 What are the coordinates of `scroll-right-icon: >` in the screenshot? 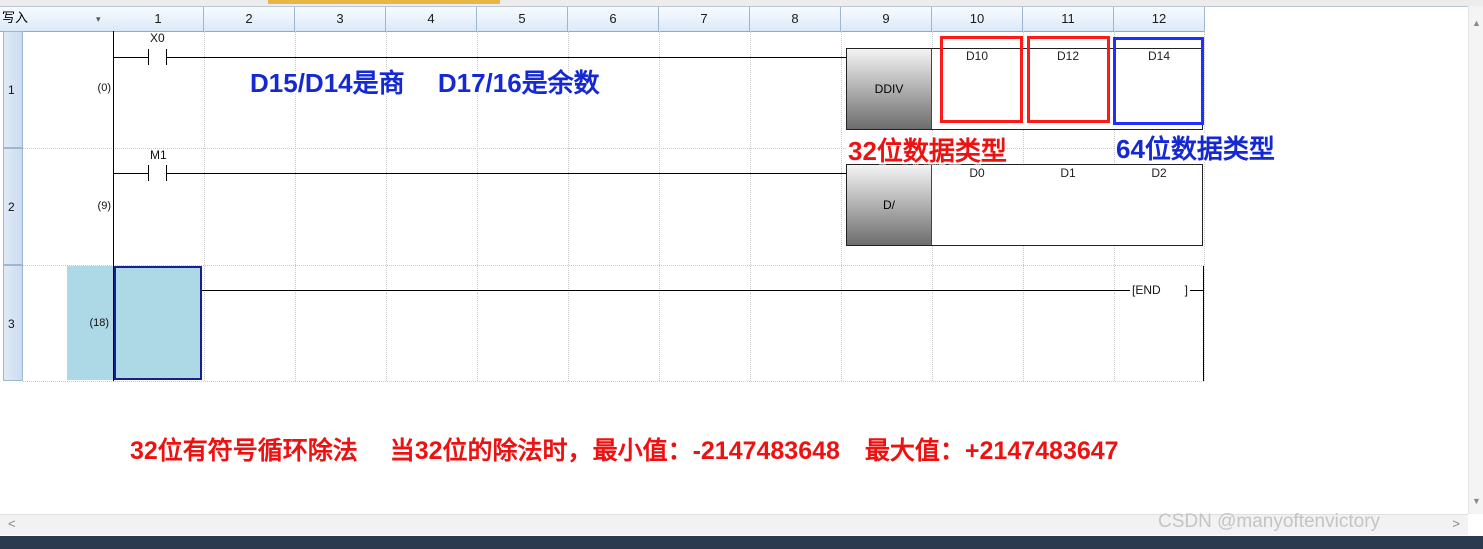 It's located at (1456, 523).